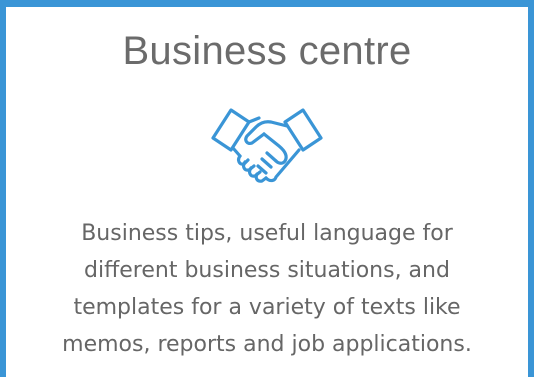 This screenshot has width=534, height=377. I want to click on card-title: Business centre, so click(267, 51).